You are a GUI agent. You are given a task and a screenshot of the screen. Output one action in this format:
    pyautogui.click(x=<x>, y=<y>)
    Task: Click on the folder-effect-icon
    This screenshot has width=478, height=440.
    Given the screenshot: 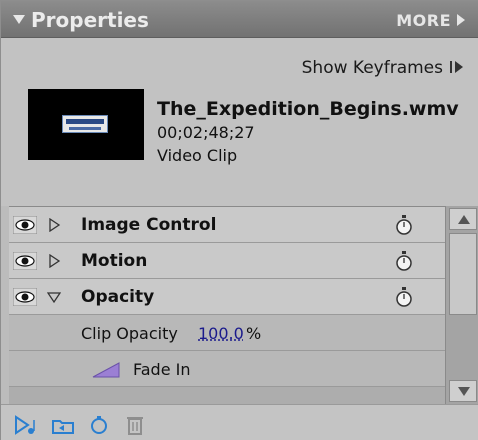 What is the action you would take?
    pyautogui.click(x=63, y=425)
    